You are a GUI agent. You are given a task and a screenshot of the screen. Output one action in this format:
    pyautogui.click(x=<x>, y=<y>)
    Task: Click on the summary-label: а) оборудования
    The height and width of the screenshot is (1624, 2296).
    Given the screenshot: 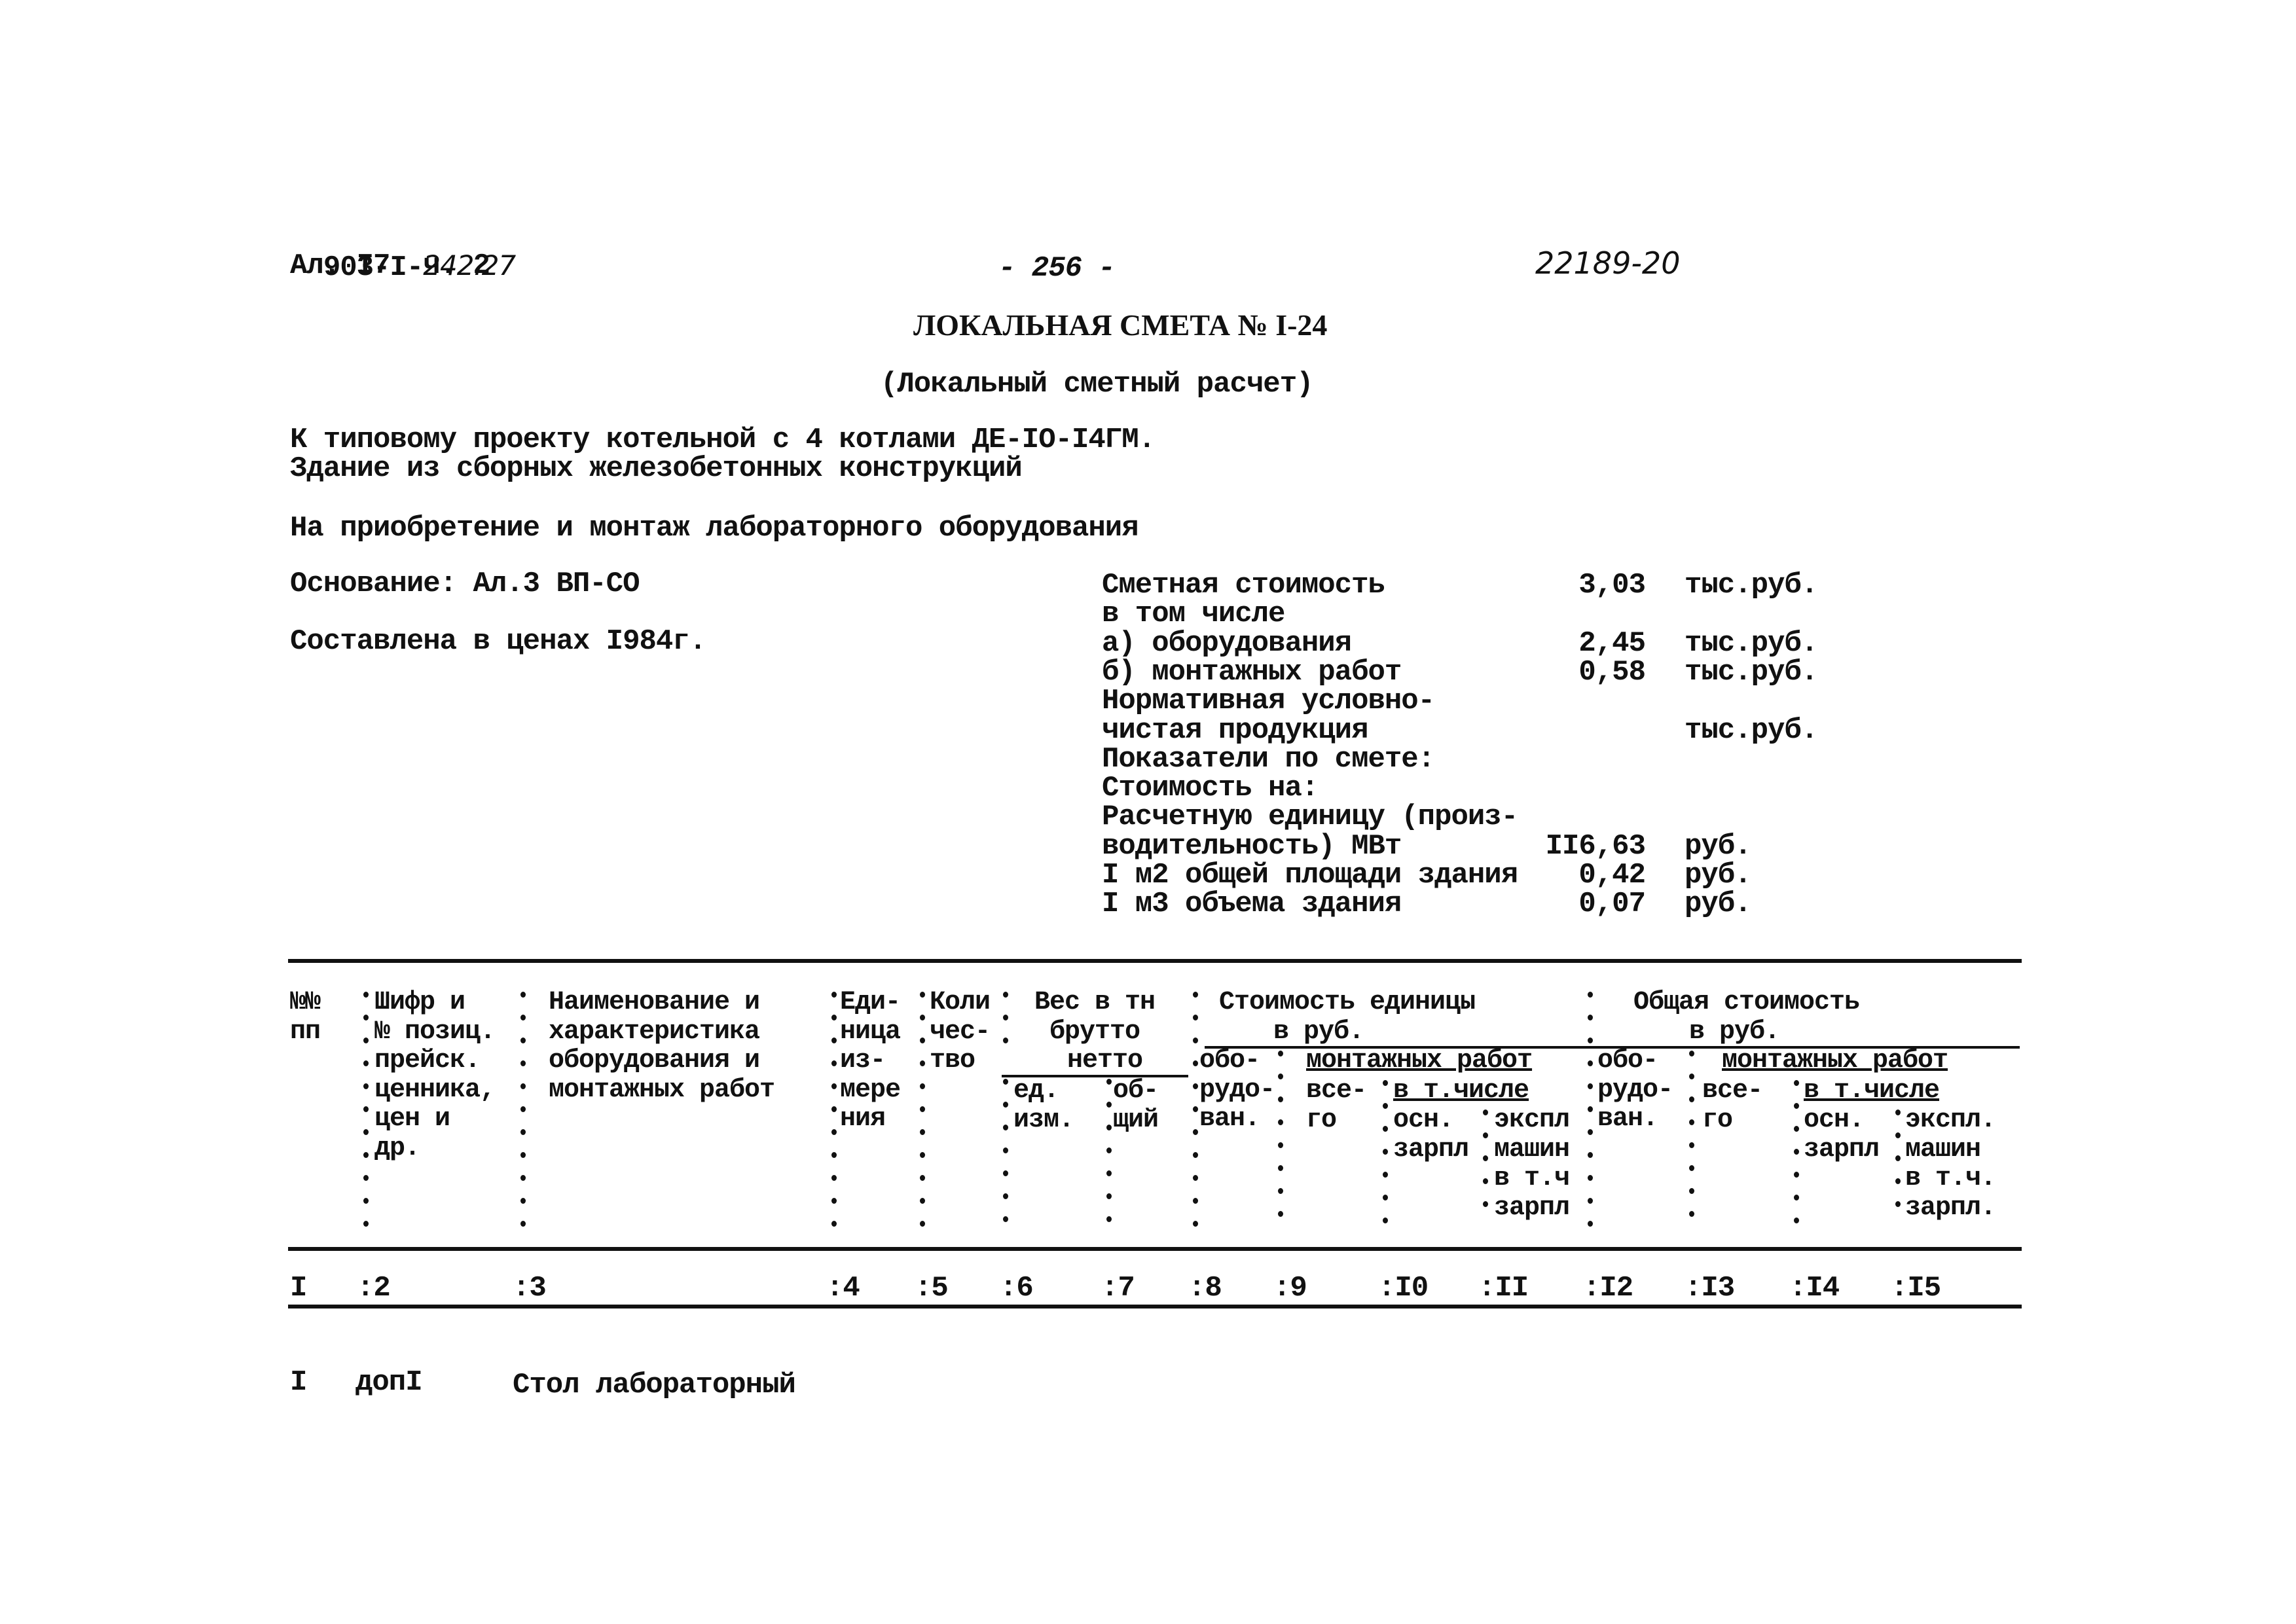 What is the action you would take?
    pyautogui.click(x=1227, y=643)
    